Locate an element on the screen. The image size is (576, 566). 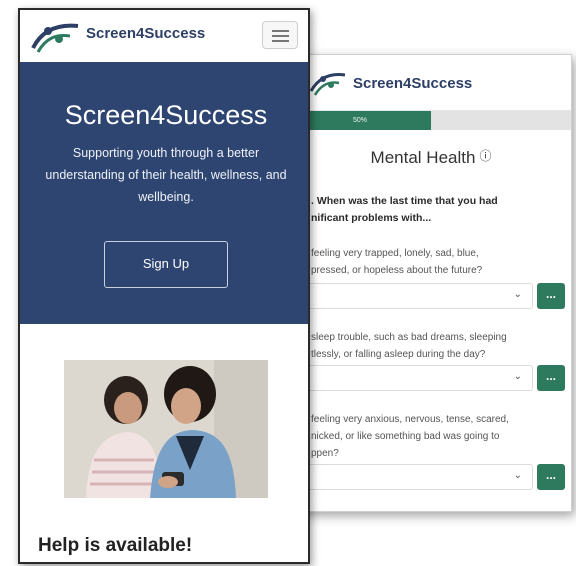
answer-select-3: ⌄ is located at coordinates (418, 477).